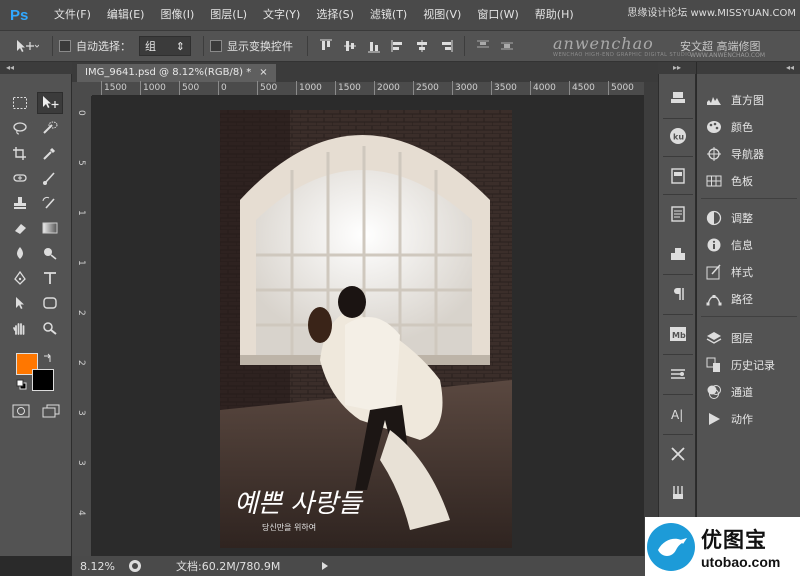 The image size is (800, 576). Describe the element at coordinates (677, 68) in the screenshot. I see `iconcol-collapse-button: ▸▸` at that location.